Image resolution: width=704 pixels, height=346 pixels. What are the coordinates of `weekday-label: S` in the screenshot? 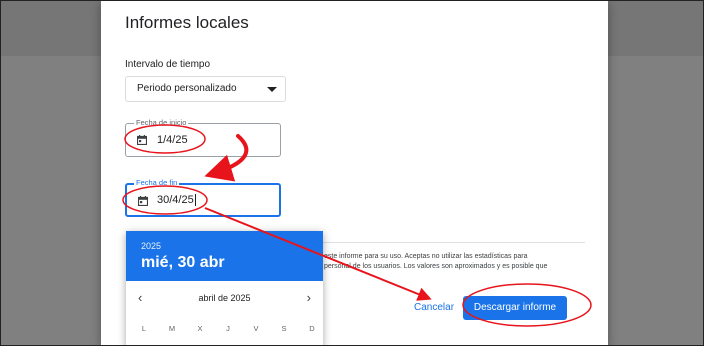 It's located at (284, 328).